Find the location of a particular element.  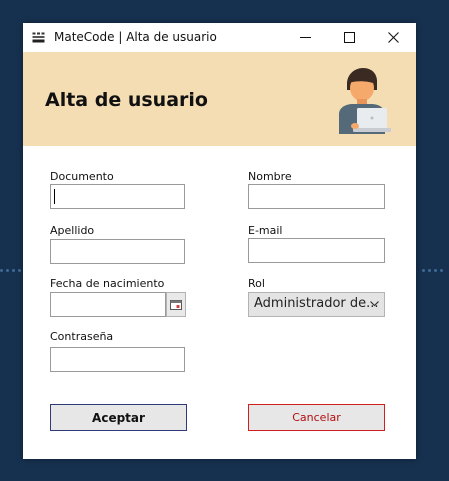

title-bar: MateCode | Alta de usuario is located at coordinates (219, 37).